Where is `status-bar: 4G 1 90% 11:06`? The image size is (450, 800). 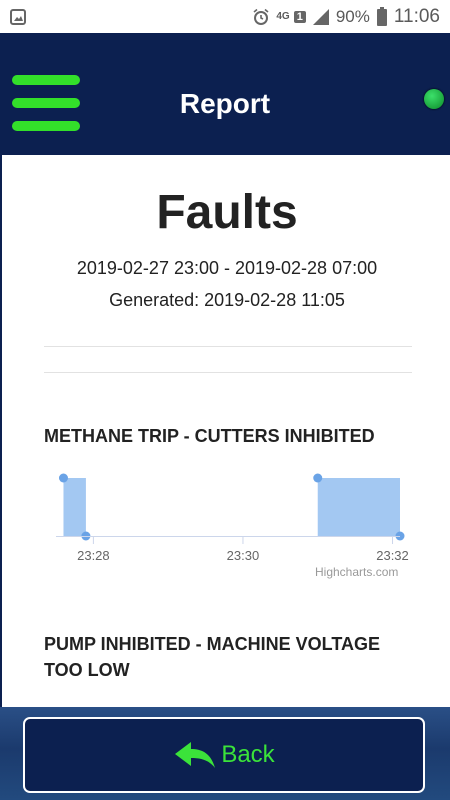 status-bar: 4G 1 90% 11:06 is located at coordinates (225, 16).